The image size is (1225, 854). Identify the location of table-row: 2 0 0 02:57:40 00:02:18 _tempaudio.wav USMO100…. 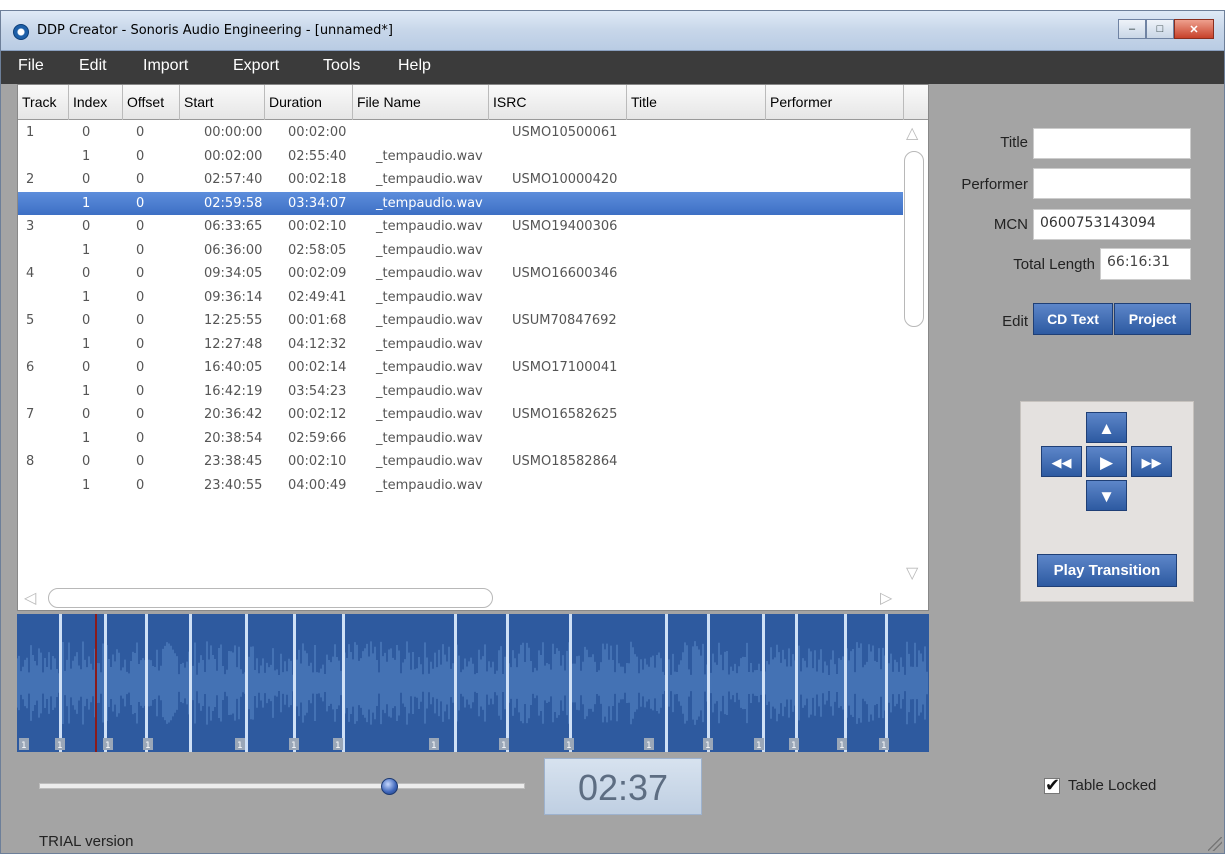
(460, 180).